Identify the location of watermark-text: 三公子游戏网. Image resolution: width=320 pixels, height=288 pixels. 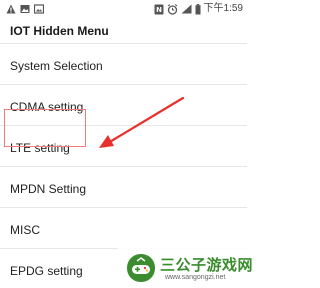
(207, 265).